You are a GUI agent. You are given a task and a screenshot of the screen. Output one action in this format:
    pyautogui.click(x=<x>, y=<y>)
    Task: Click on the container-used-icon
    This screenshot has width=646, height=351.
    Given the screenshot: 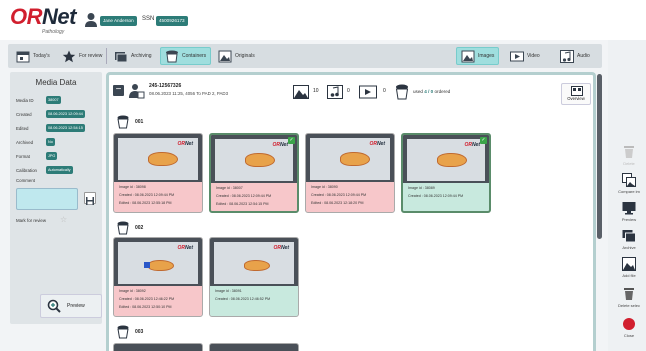 What is the action you would take?
    pyautogui.click(x=402, y=92)
    